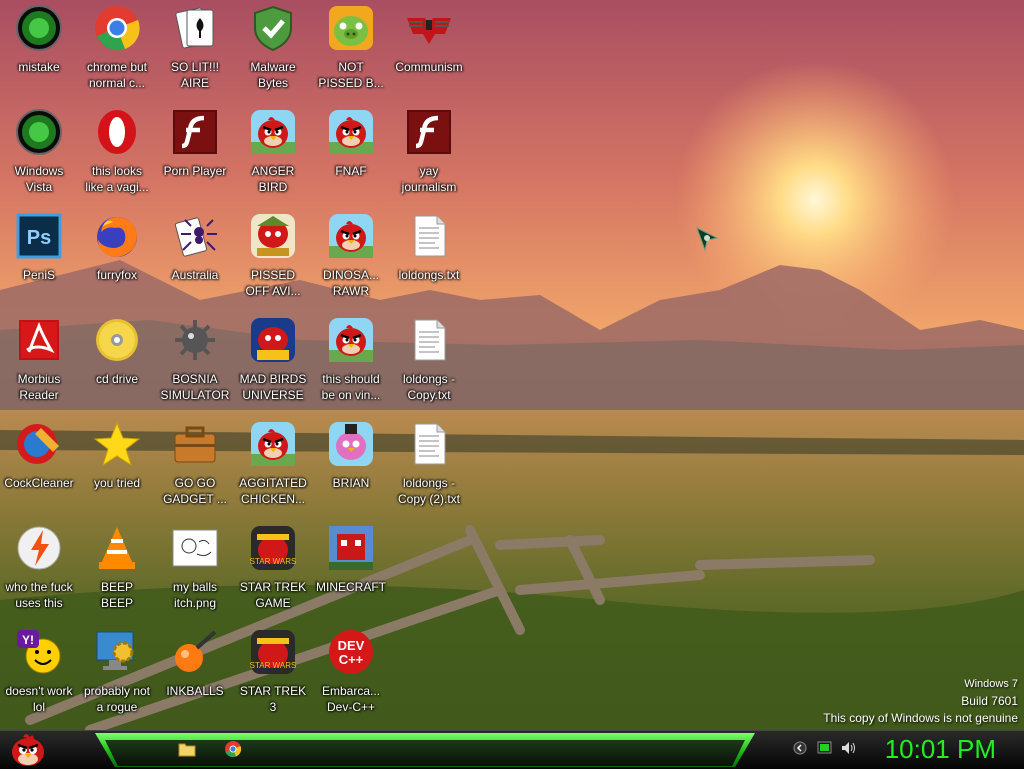 The height and width of the screenshot is (772, 1024). Describe the element at coordinates (39, 132) in the screenshot. I see `green-orb-icon` at that location.